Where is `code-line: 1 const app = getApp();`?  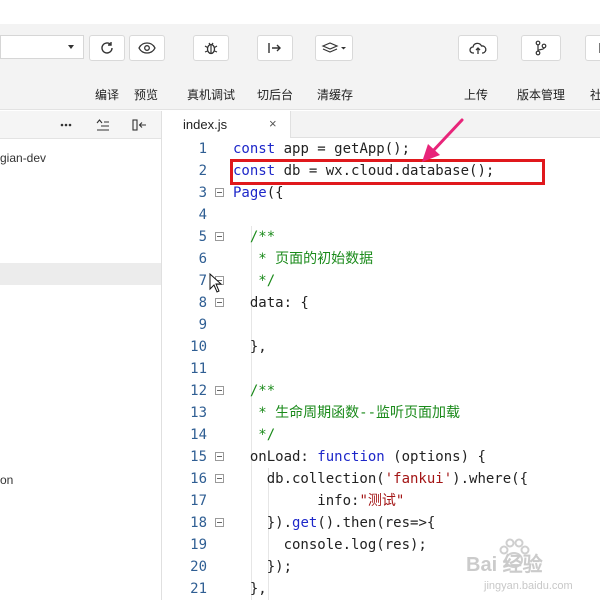 code-line: 1 const app = getApp(); is located at coordinates (381, 149).